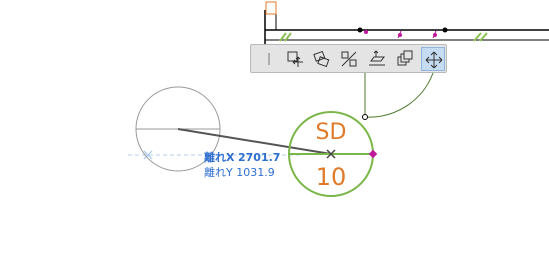 This screenshot has width=549, height=263. Describe the element at coordinates (255, 172) in the screenshot. I see `tracker-dy-value: 1031.9` at that location.